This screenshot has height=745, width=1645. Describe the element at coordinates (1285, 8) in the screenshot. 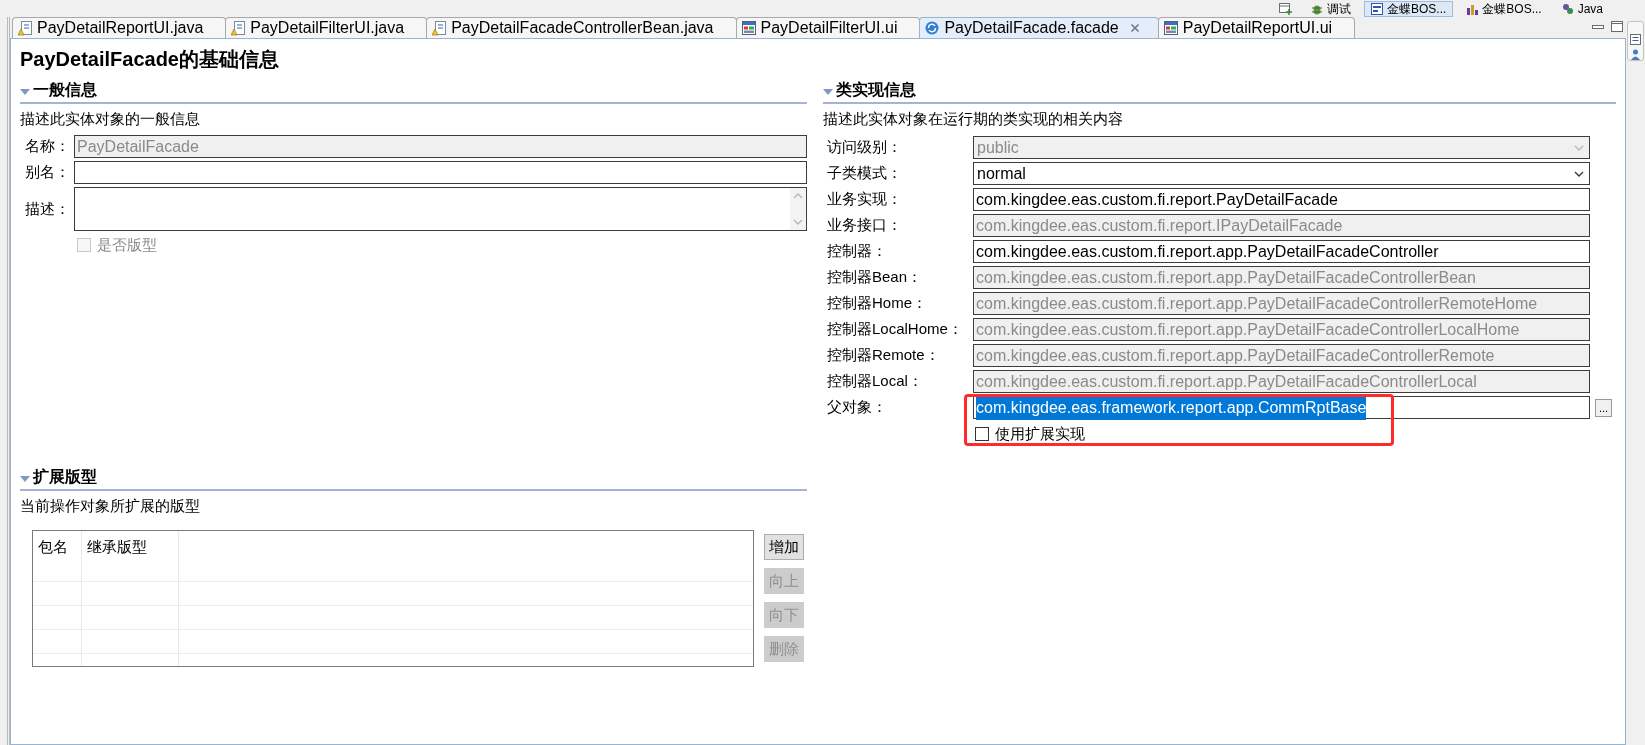

I see `add-window-icon` at that location.